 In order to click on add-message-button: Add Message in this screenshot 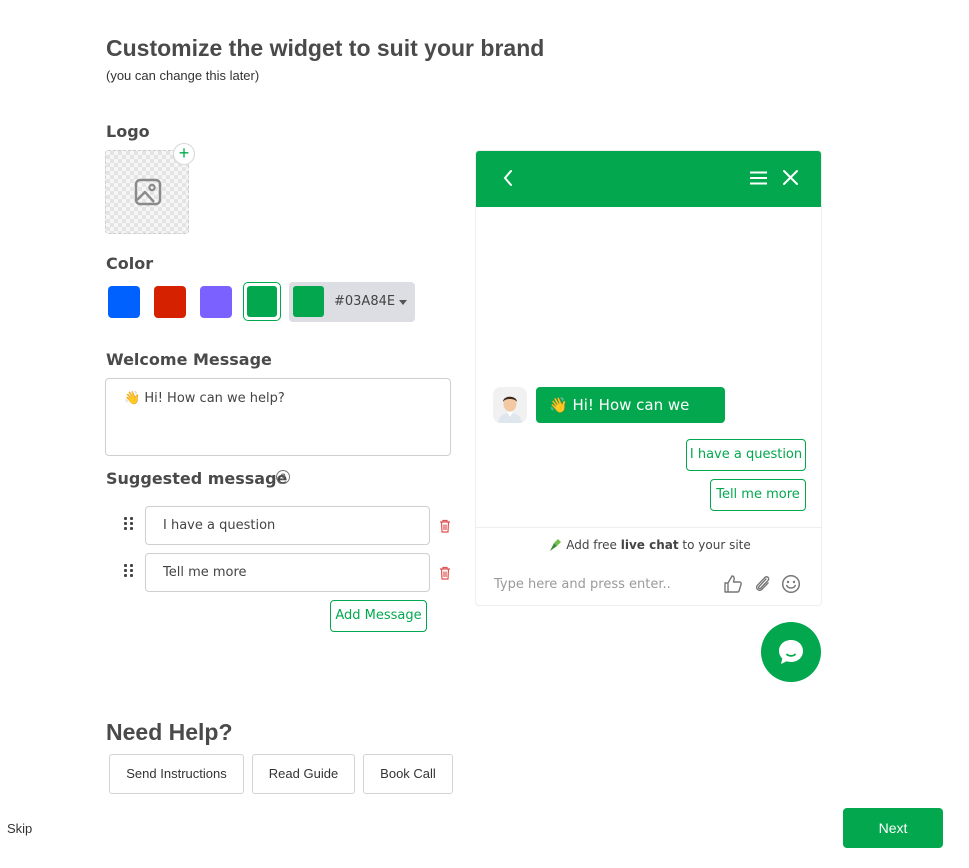, I will do `click(378, 616)`.